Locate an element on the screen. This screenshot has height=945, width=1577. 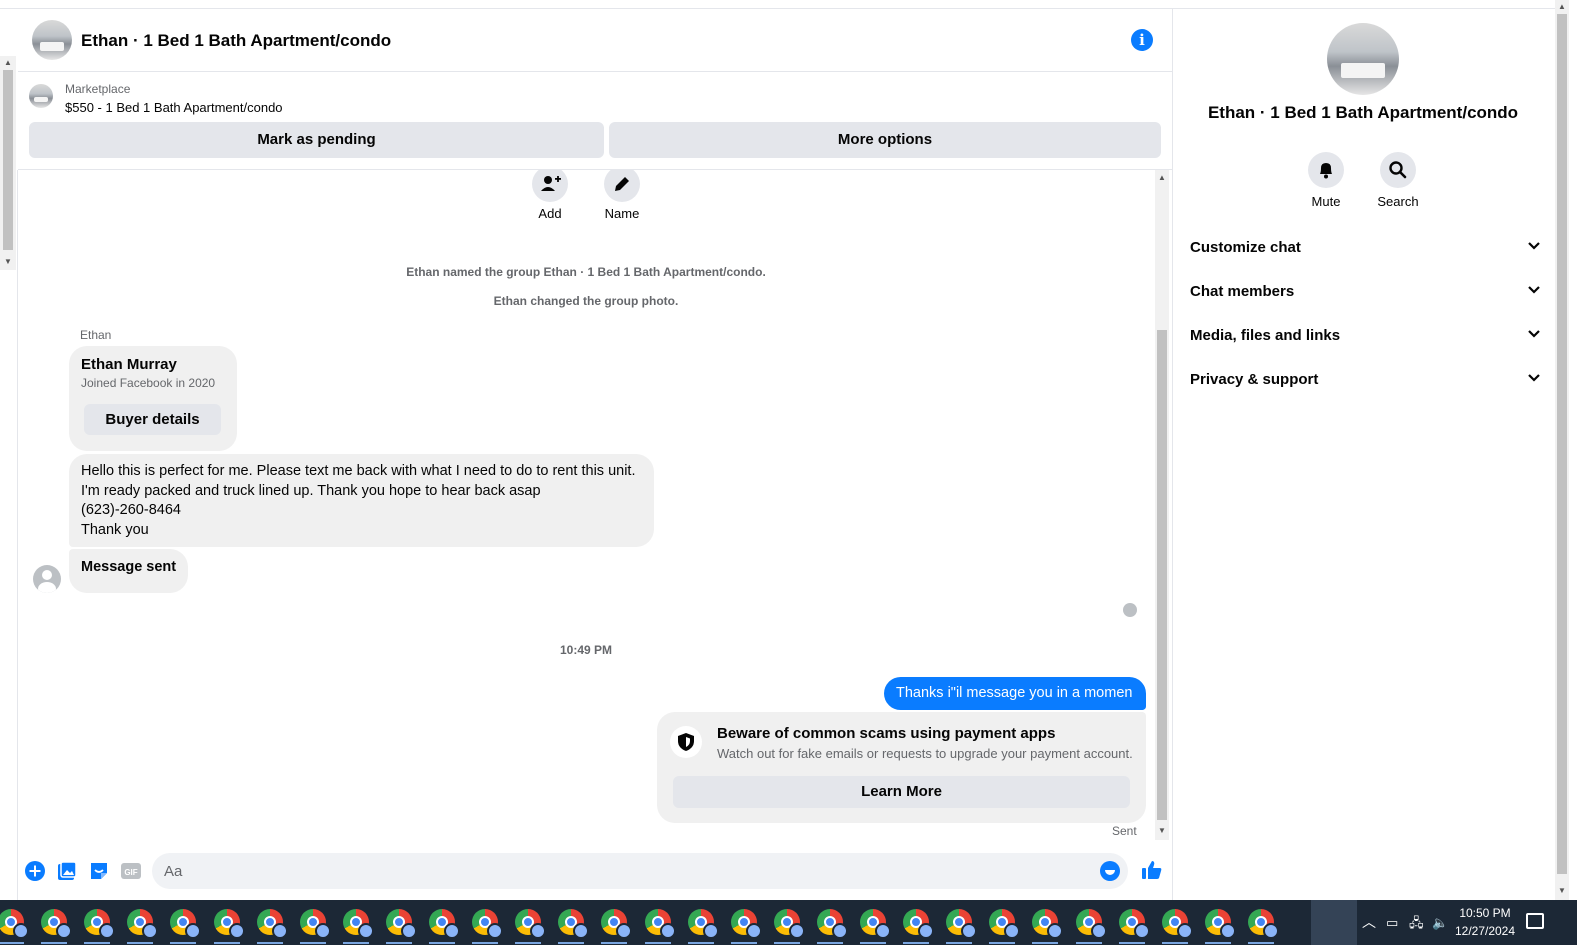
info-icon: i is located at coordinates (1142, 40).